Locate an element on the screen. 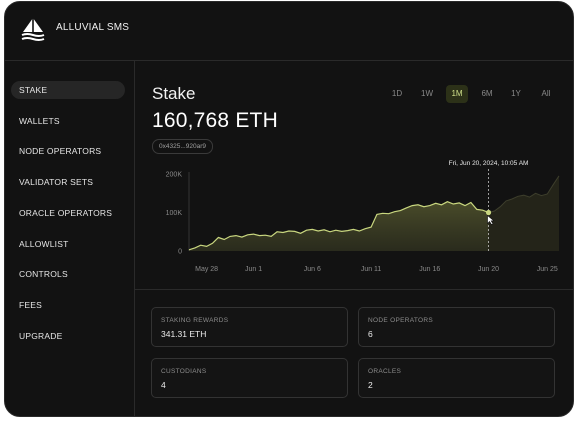 This screenshot has height=423, width=576. tooltip-label: Fri, Jun 20, 2024, 10:05 AM is located at coordinates (489, 163).